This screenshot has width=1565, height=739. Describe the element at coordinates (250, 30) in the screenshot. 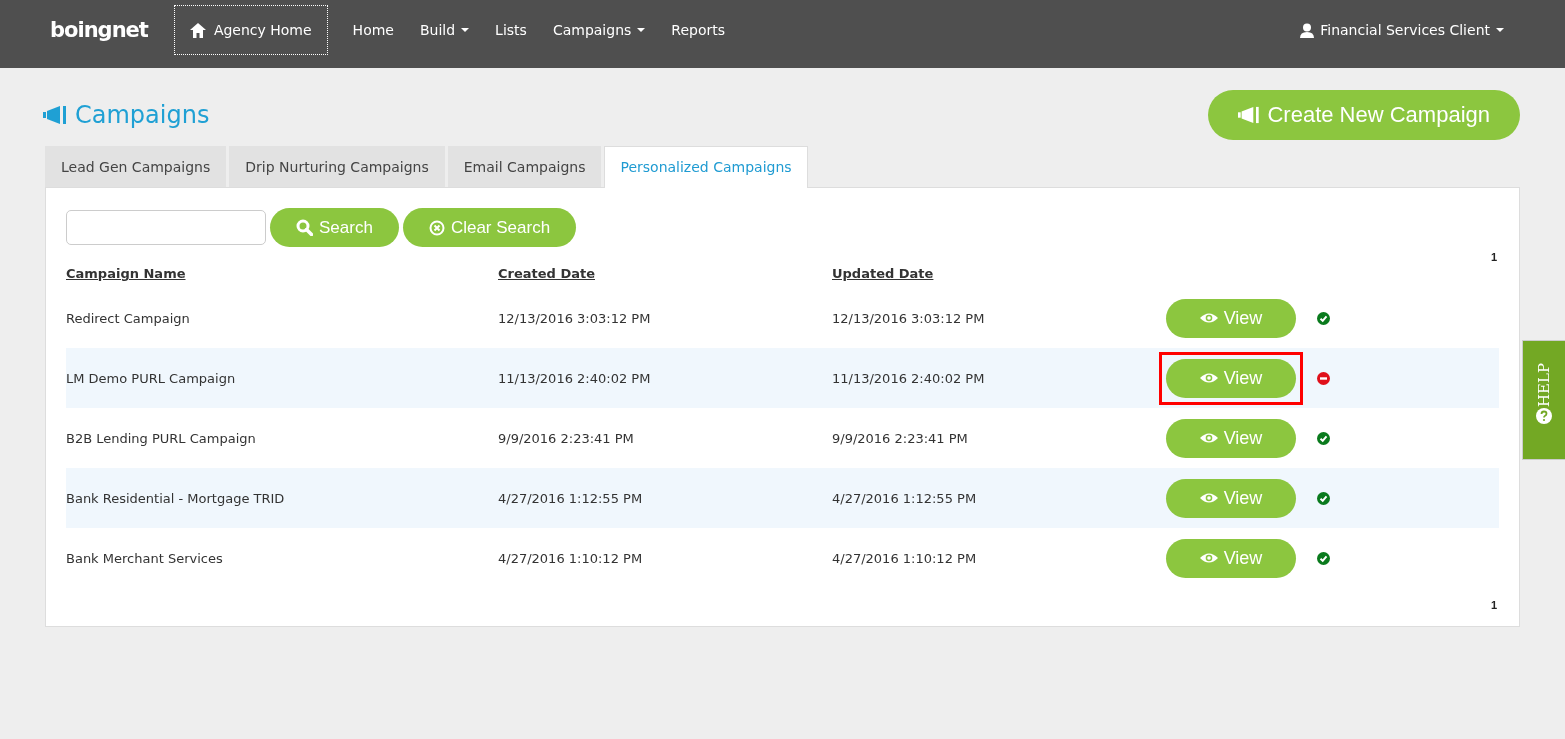

I see `agency-home-link: Agency Home` at that location.